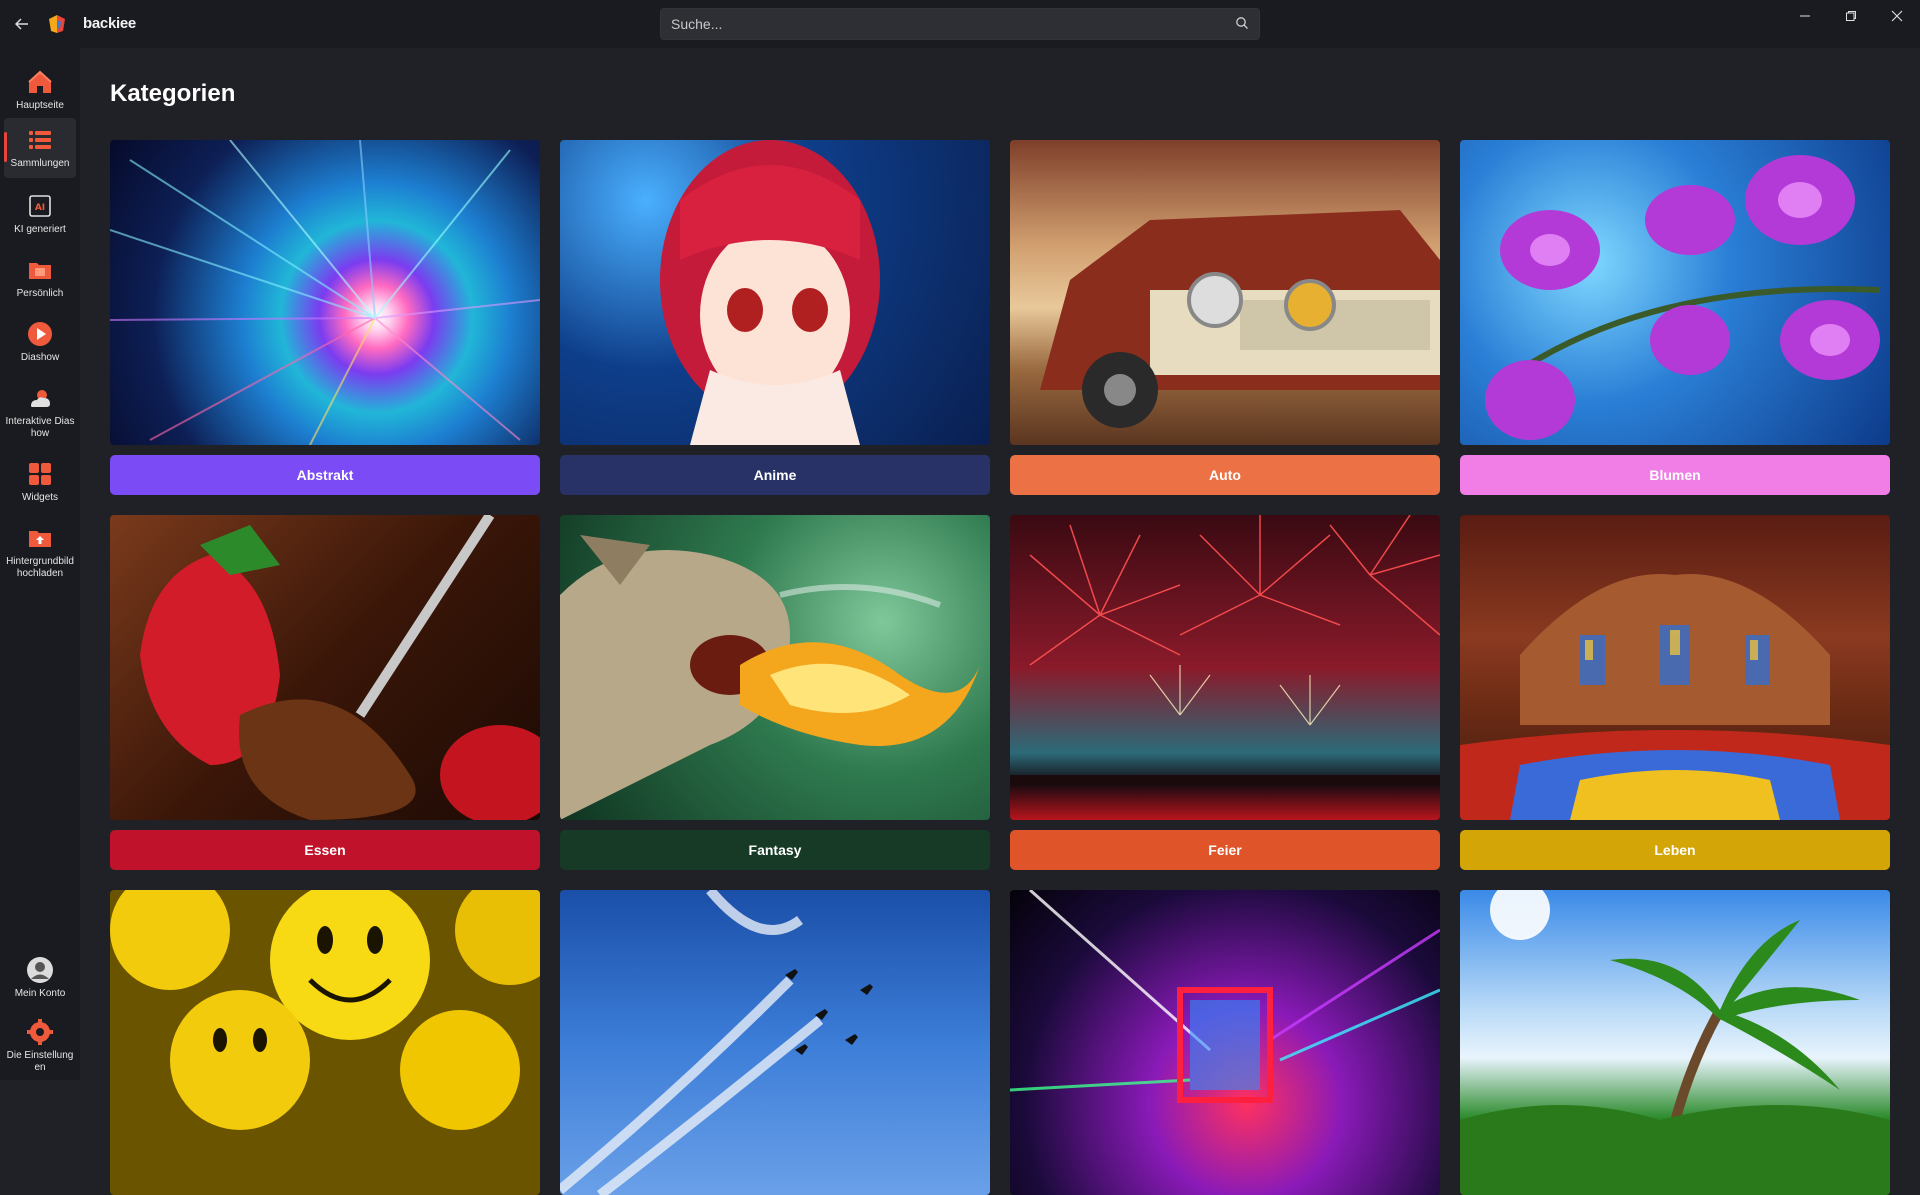 Image resolution: width=1920 pixels, height=1195 pixels. I want to click on restore-icon, so click(1851, 16).